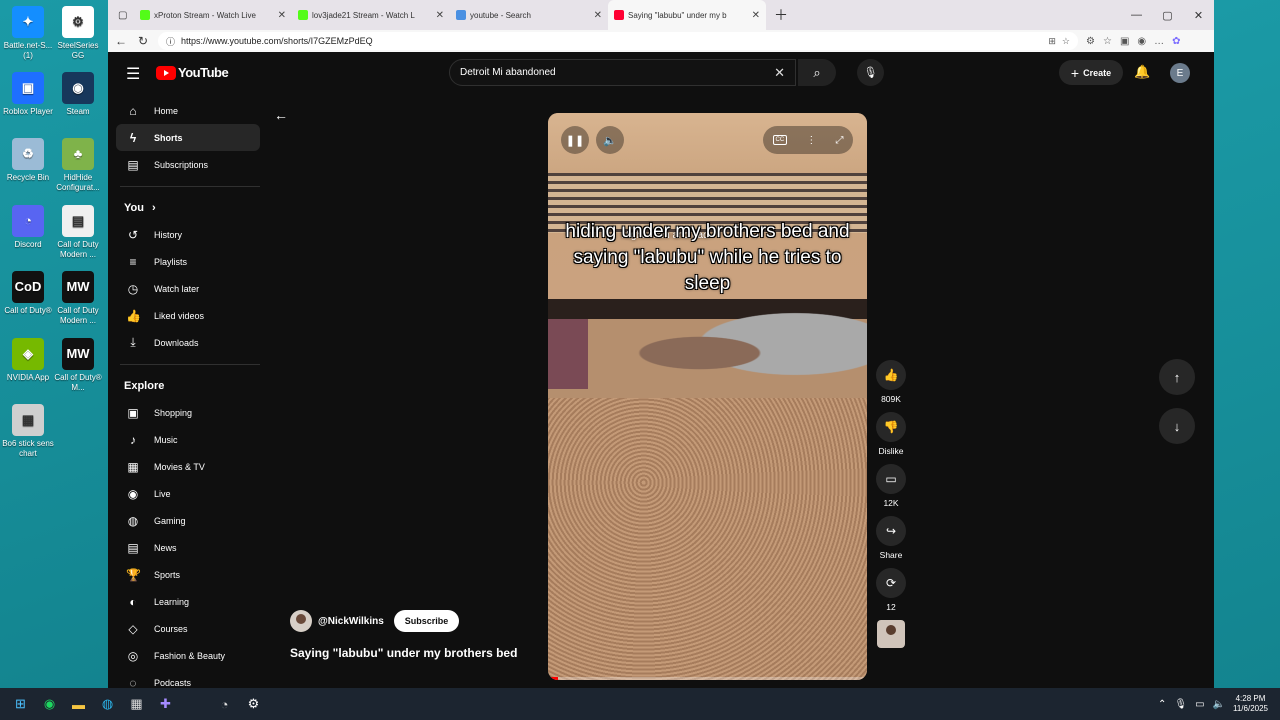 The image size is (1280, 720). What do you see at coordinates (121, 41) in the screenshot?
I see `back-icon: ←` at bounding box center [121, 41].